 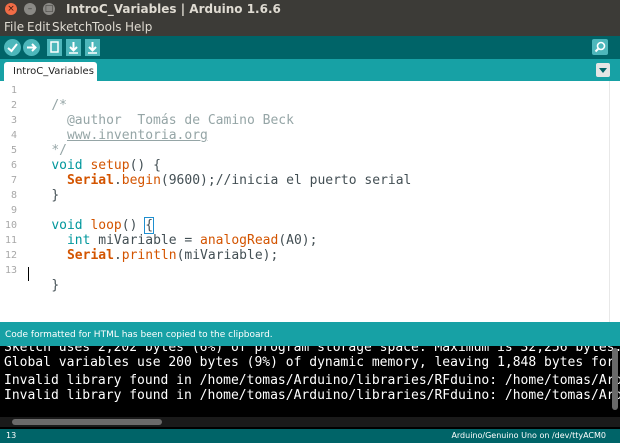 What do you see at coordinates (11, 435) in the screenshot?
I see `current-line-number: 13` at bounding box center [11, 435].